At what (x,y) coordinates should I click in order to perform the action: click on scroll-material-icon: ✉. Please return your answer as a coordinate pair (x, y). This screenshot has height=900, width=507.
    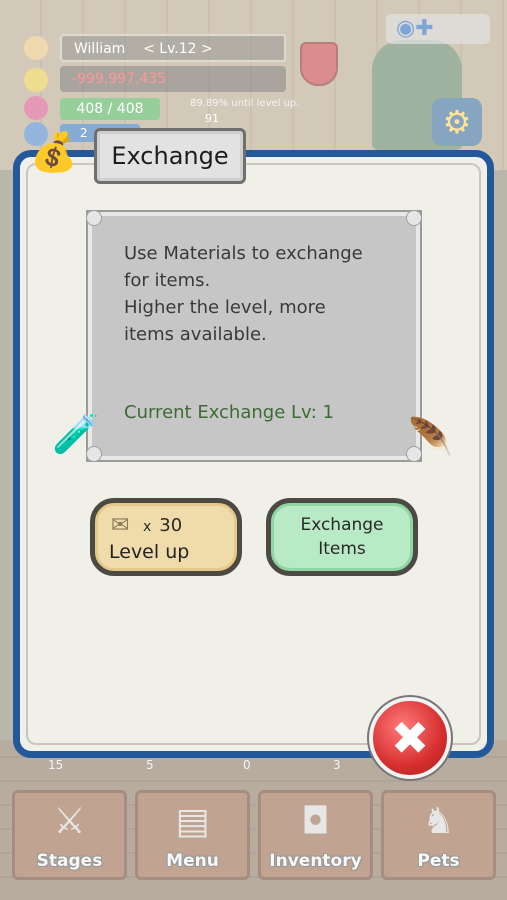
    Looking at the image, I should click on (120, 525).